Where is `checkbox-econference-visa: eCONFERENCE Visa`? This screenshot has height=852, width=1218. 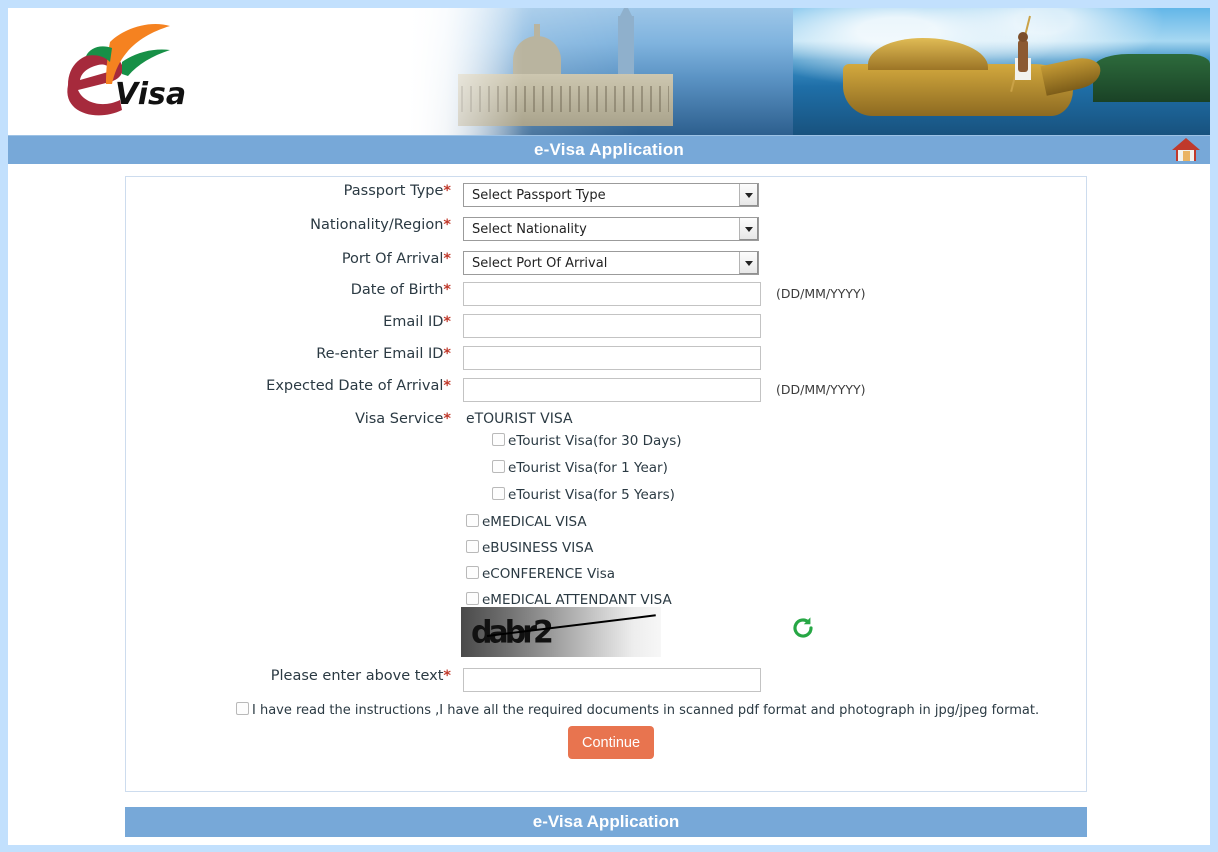 checkbox-econference-visa: eCONFERENCE Visa is located at coordinates (540, 574).